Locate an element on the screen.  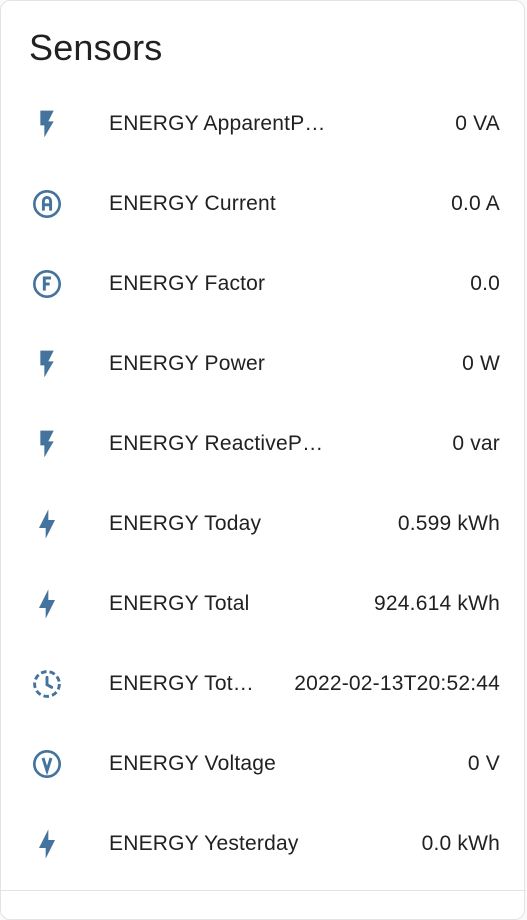
sensor-row-reactive-power: ENERGY ReactivePower 0 var is located at coordinates (263, 444).